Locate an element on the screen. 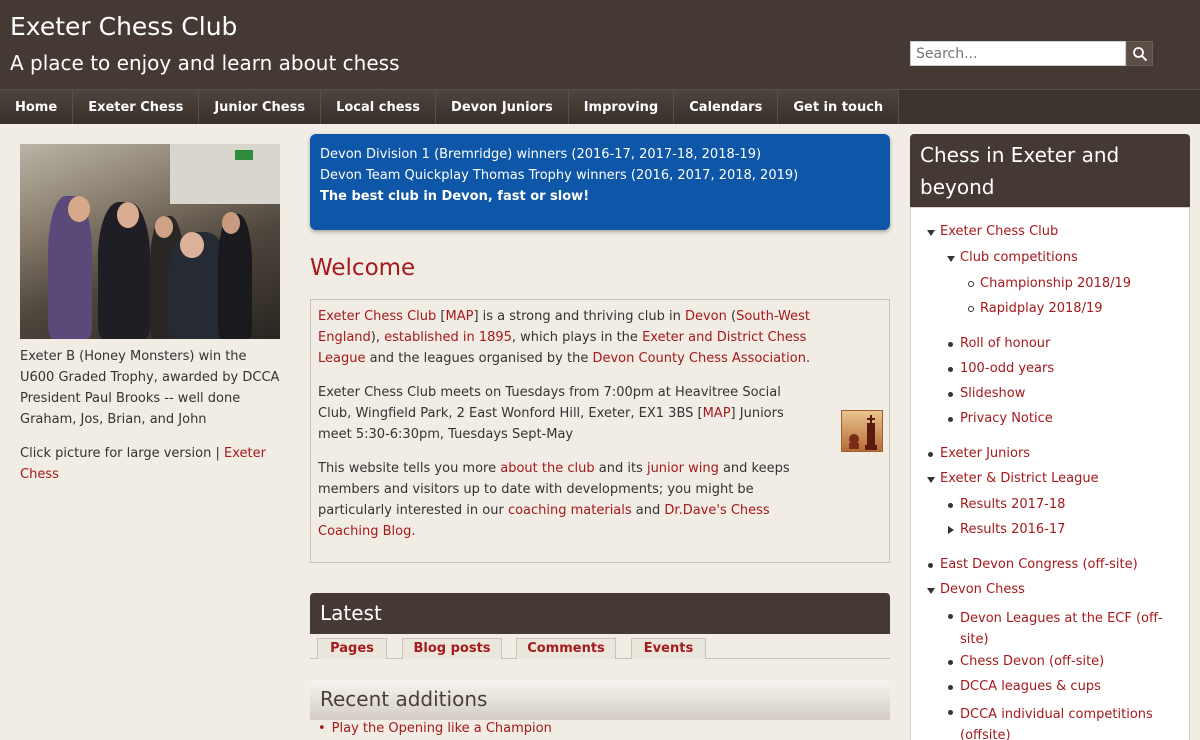 The height and width of the screenshot is (740, 1200). devon-link: Devon is located at coordinates (706, 316).